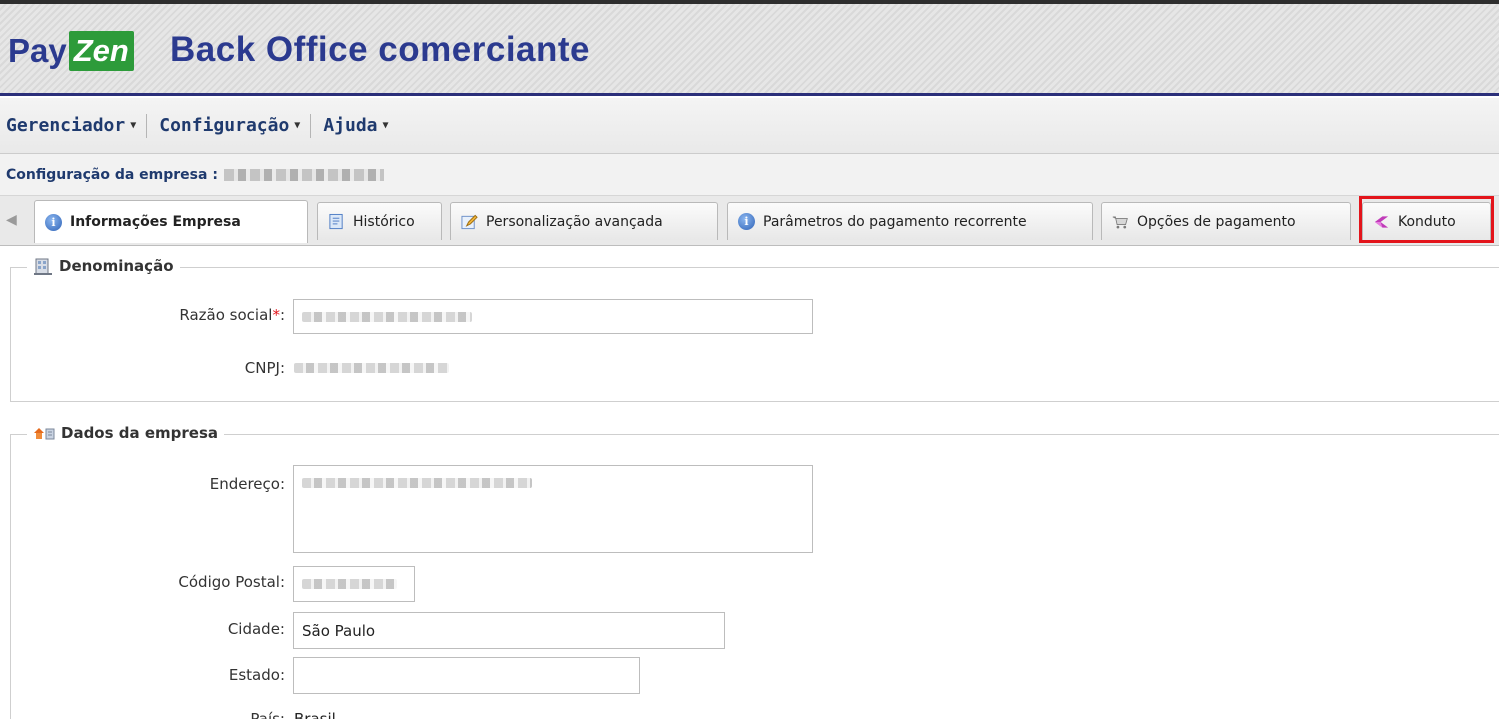 The width and height of the screenshot is (1499, 719). What do you see at coordinates (553, 509) in the screenshot?
I see `endereco-textarea` at bounding box center [553, 509].